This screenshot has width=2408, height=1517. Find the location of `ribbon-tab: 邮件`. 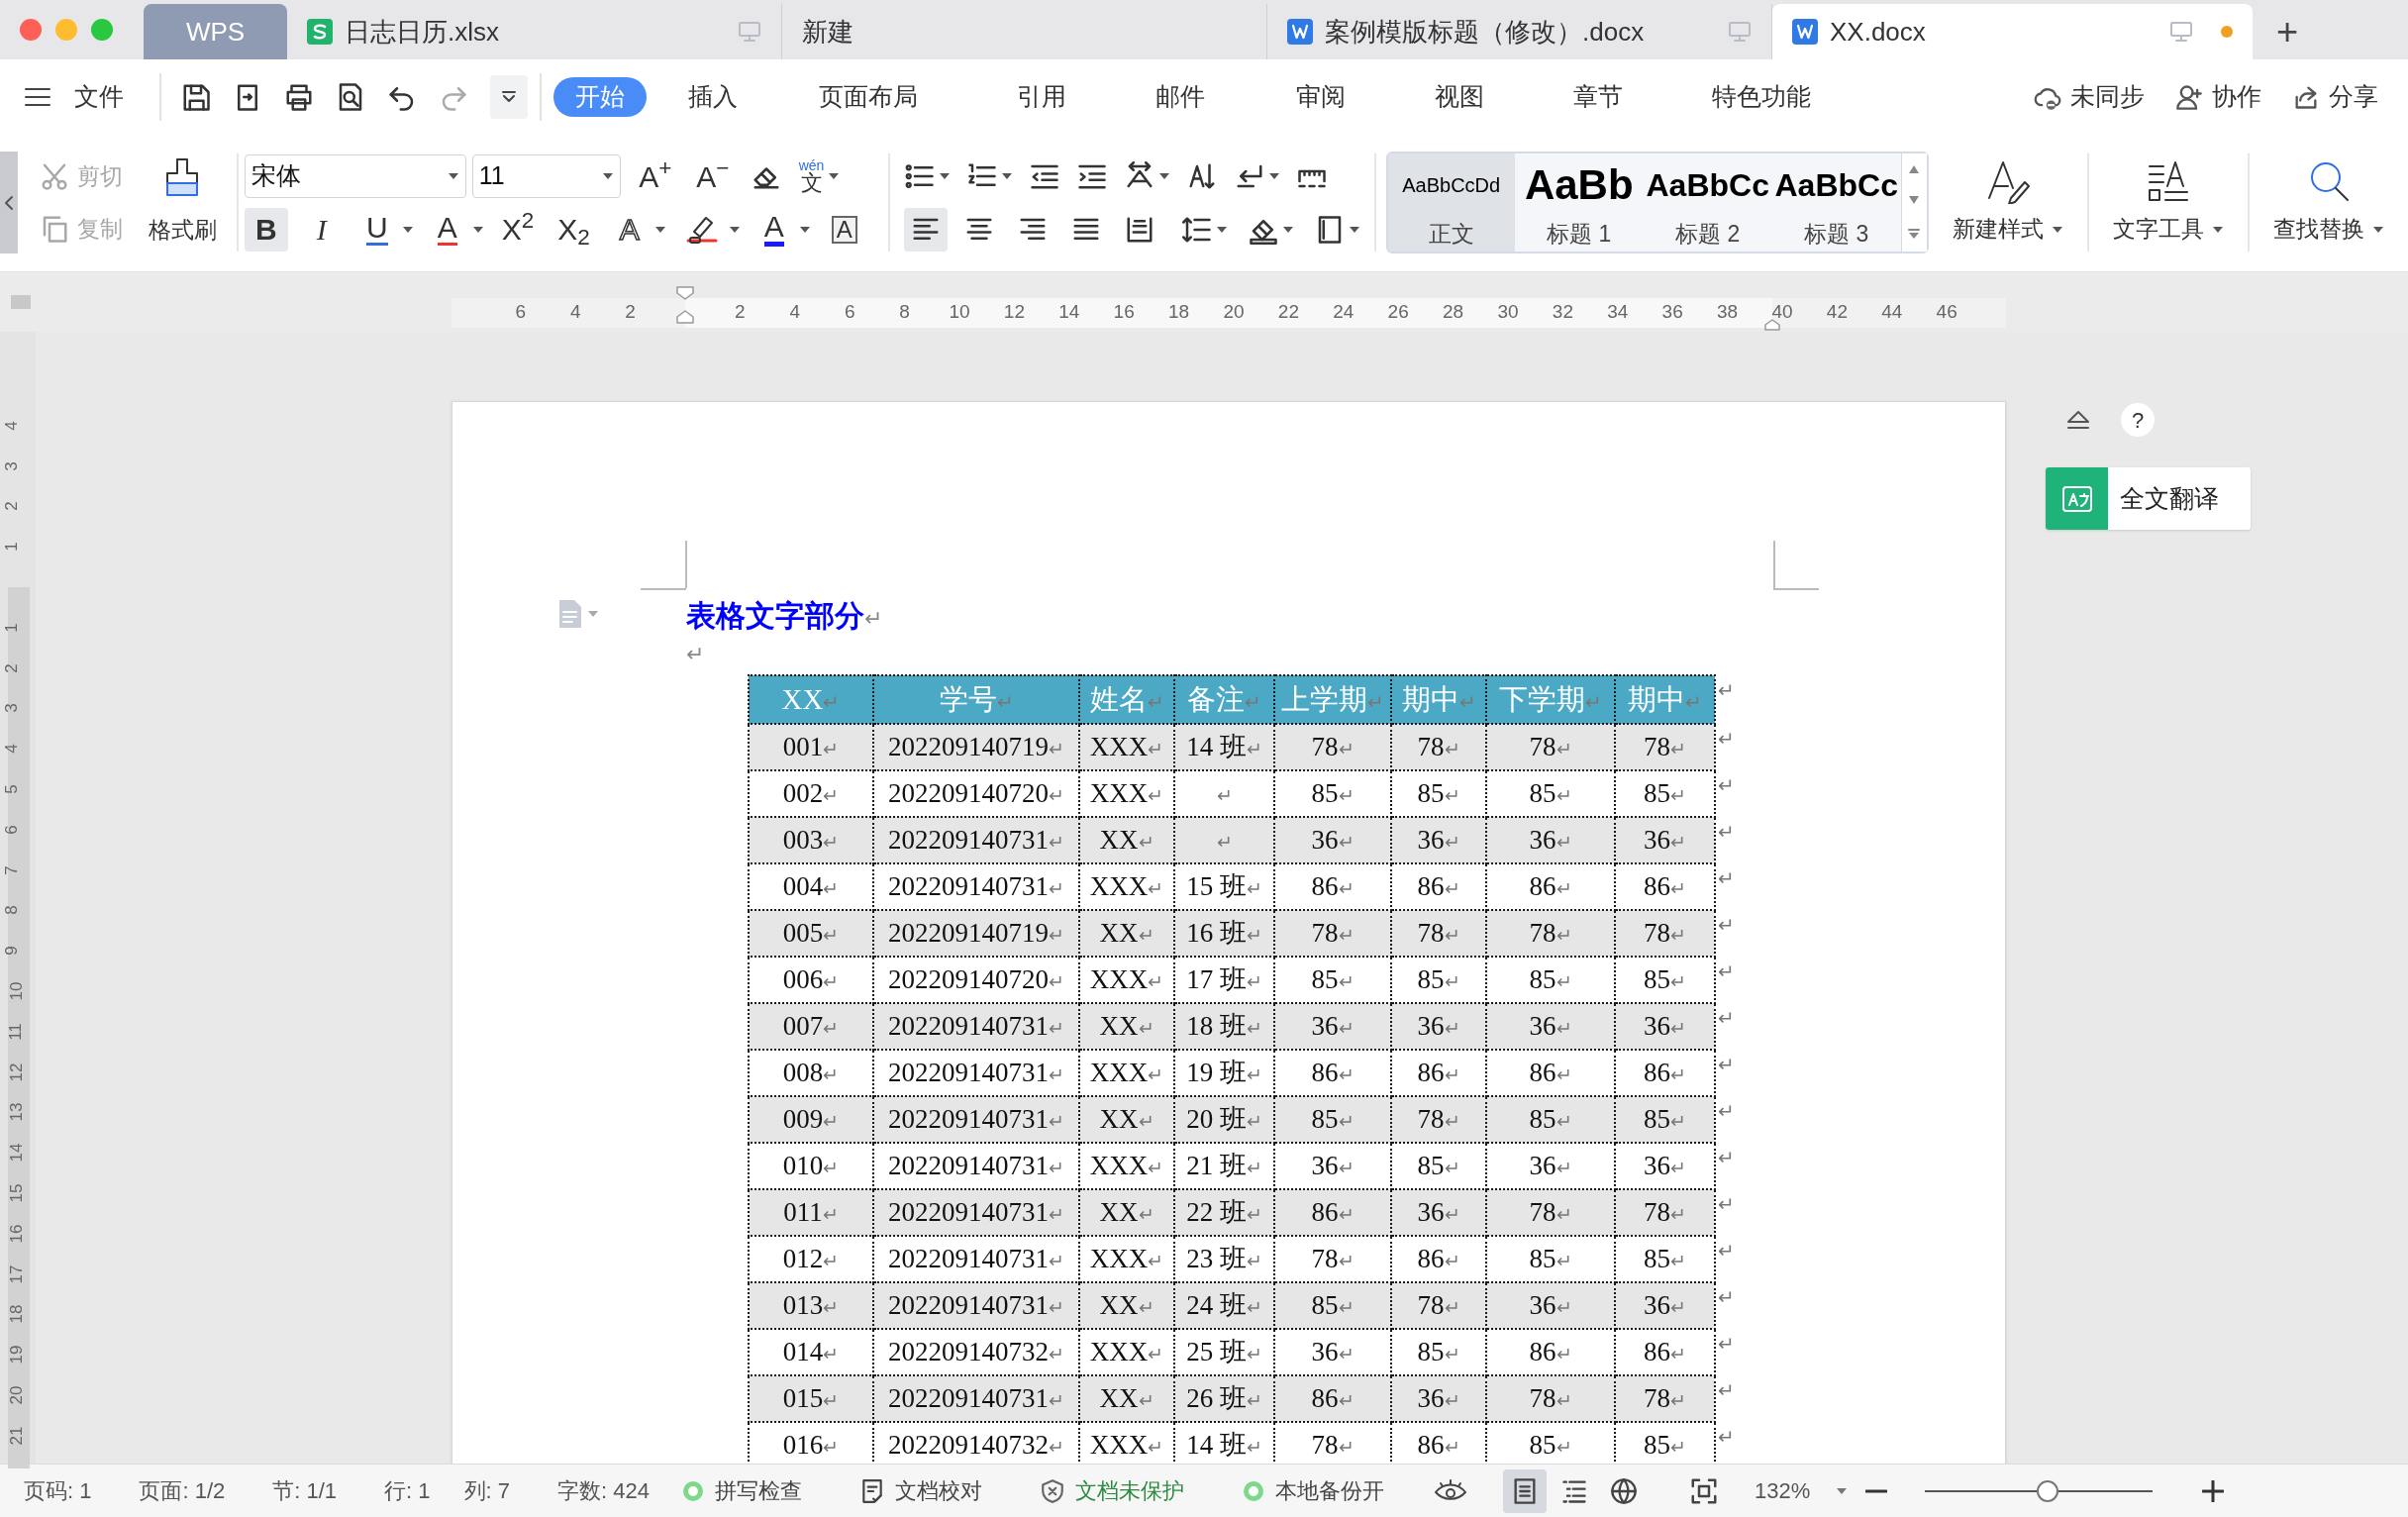

ribbon-tab: 邮件 is located at coordinates (1180, 97).